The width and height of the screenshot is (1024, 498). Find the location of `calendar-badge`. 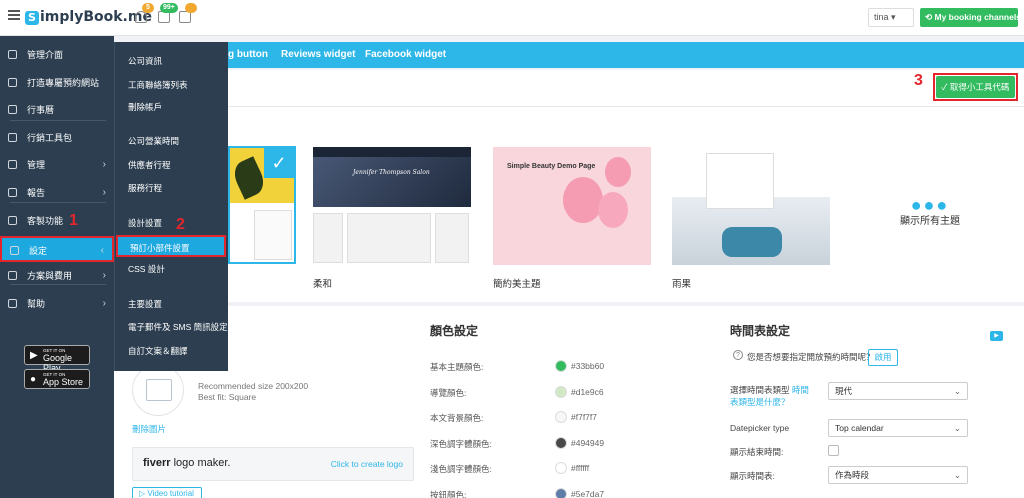

calendar-badge is located at coordinates (191, 8).